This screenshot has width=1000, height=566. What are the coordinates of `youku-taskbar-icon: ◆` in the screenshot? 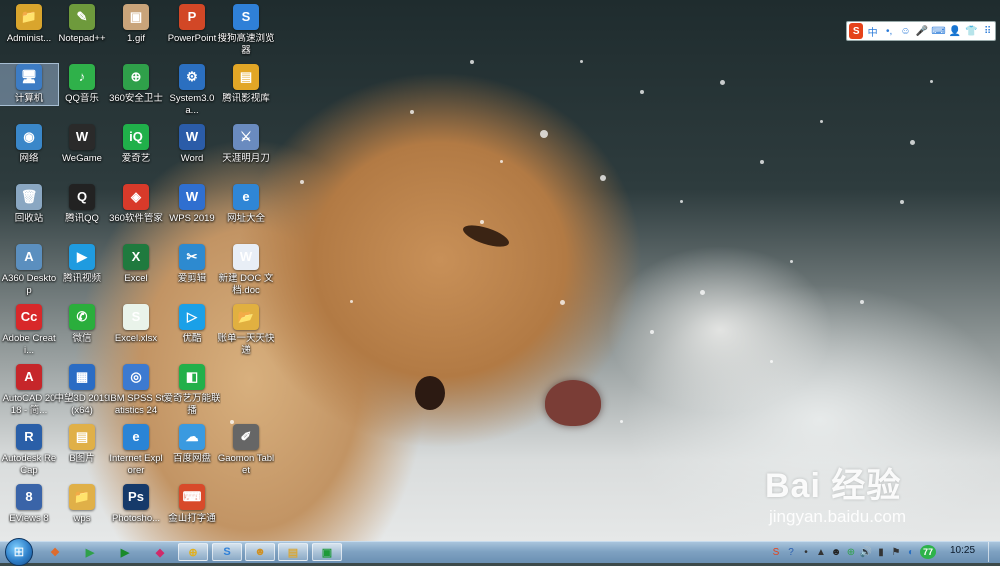 It's located at (160, 552).